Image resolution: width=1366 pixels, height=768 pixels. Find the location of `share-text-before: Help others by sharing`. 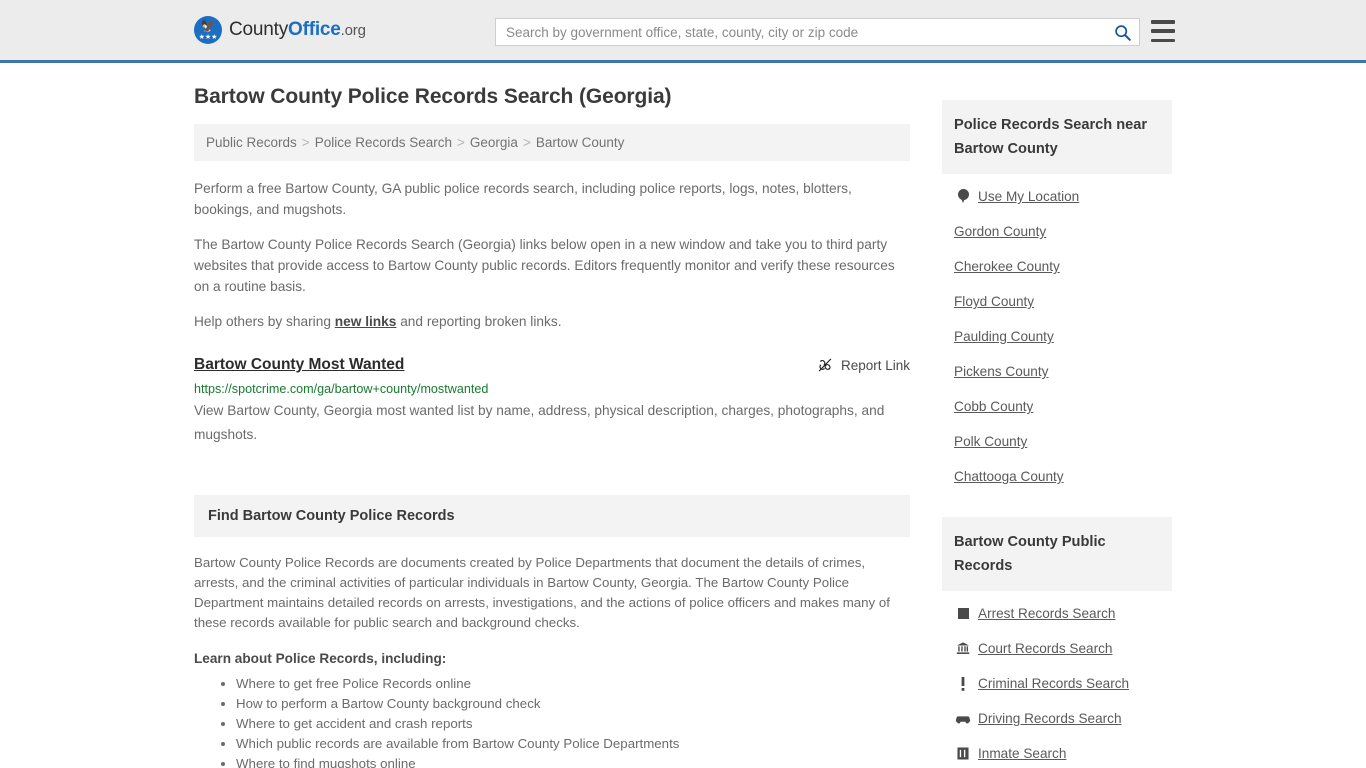

share-text-before: Help others by sharing is located at coordinates (264, 321).